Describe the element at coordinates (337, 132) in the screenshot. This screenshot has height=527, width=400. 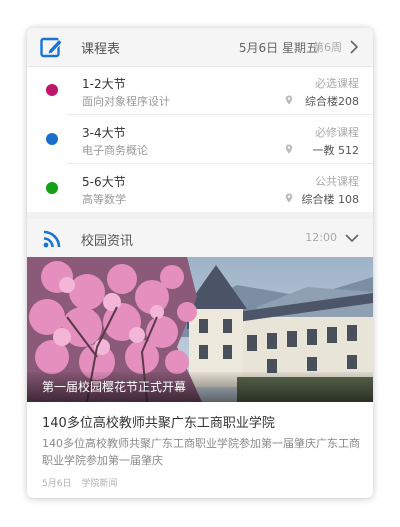
I see `class-type: 必修课程` at that location.